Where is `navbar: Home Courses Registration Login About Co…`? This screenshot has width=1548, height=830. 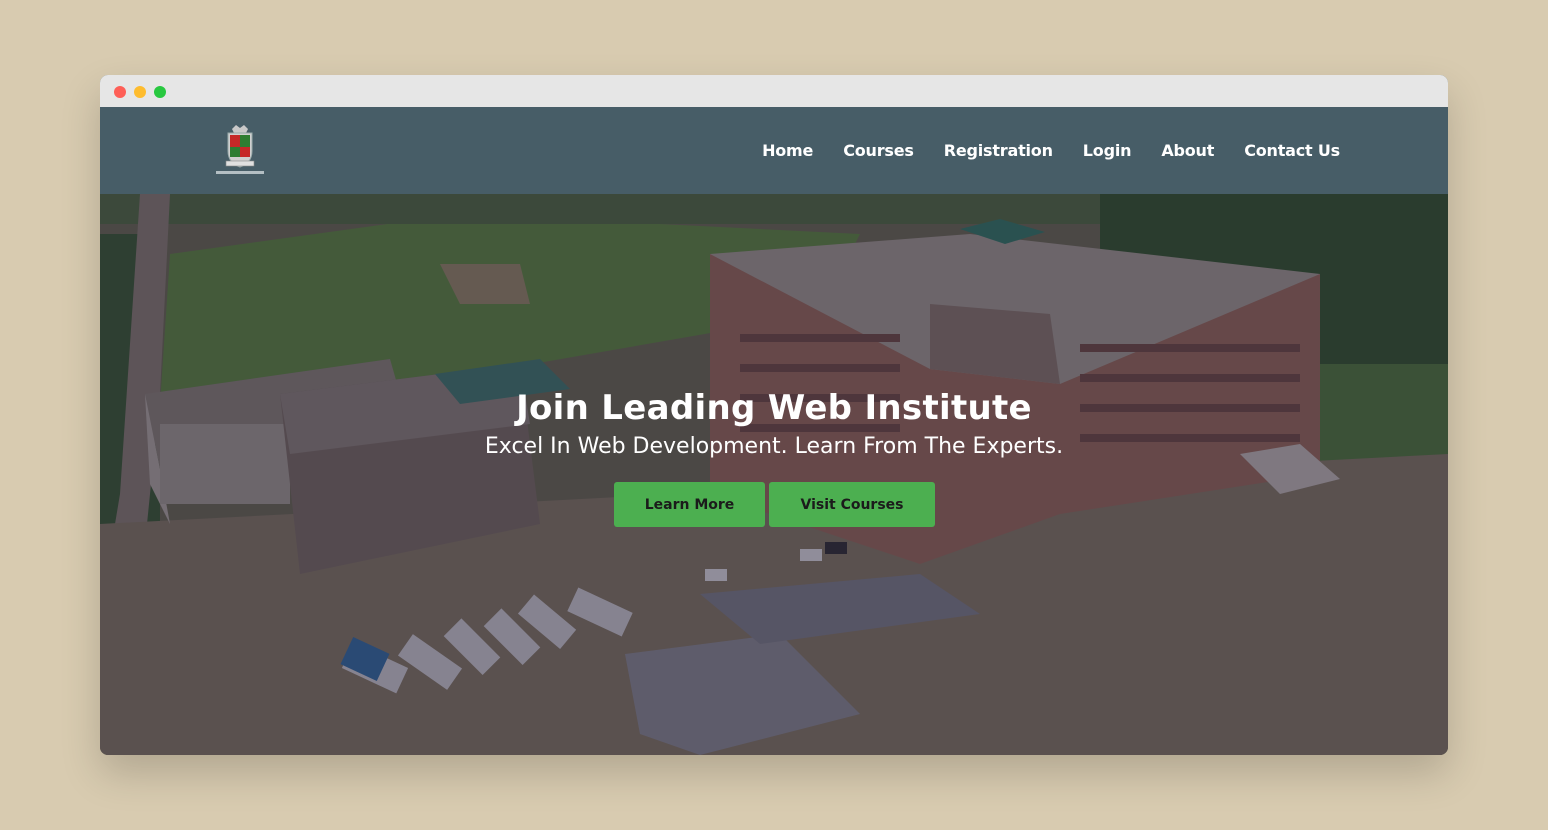 navbar: Home Courses Registration Login About Co… is located at coordinates (774, 150).